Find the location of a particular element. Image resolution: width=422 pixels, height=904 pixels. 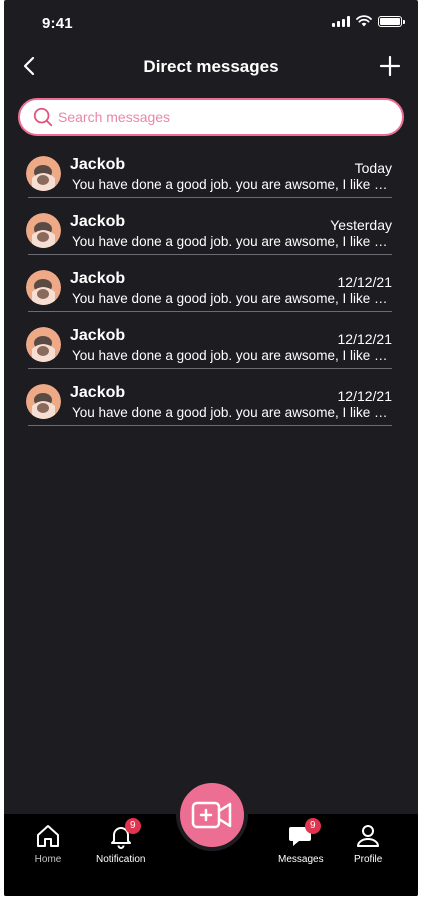

bell-icon: 9 is located at coordinates (124, 834).